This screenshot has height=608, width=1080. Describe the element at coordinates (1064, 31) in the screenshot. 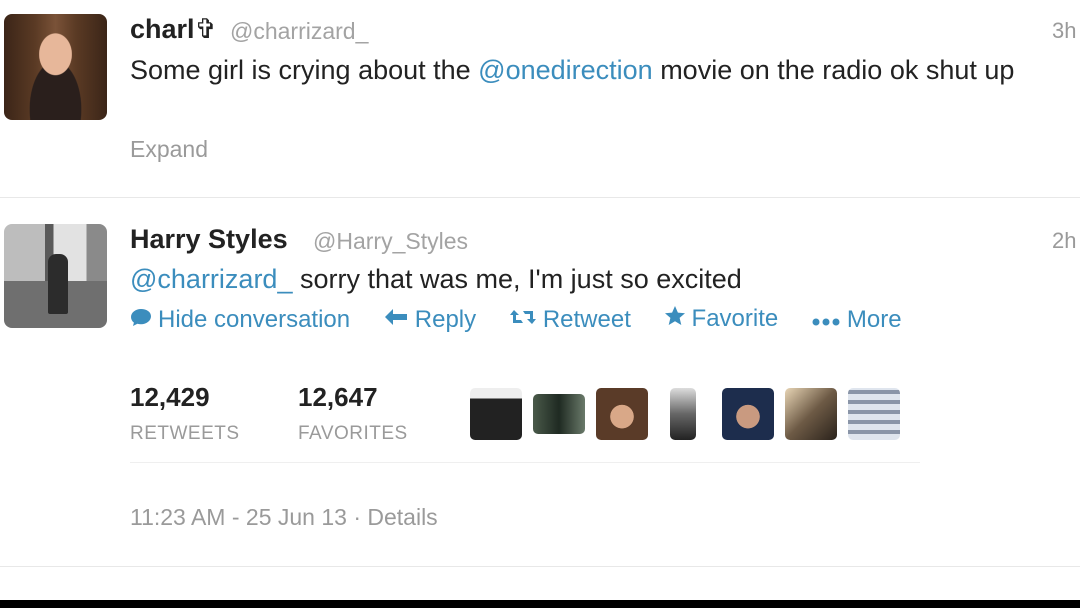

I see `tweet-time: 3h` at that location.